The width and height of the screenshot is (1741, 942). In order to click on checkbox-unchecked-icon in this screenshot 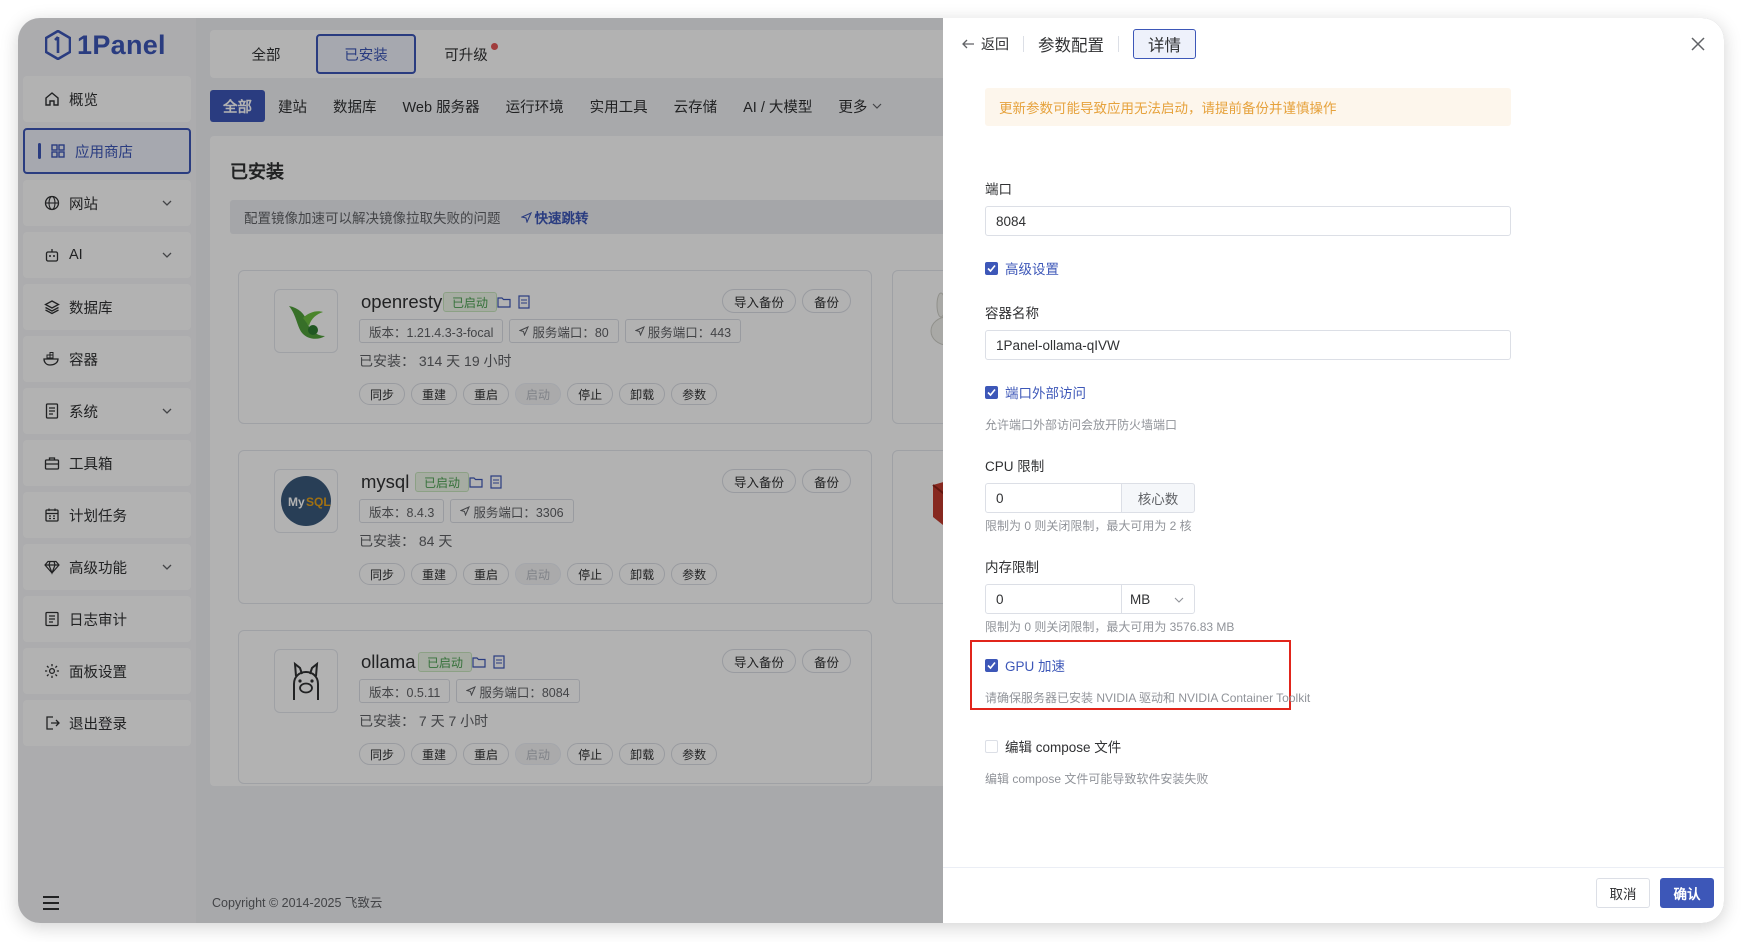, I will do `click(991, 746)`.